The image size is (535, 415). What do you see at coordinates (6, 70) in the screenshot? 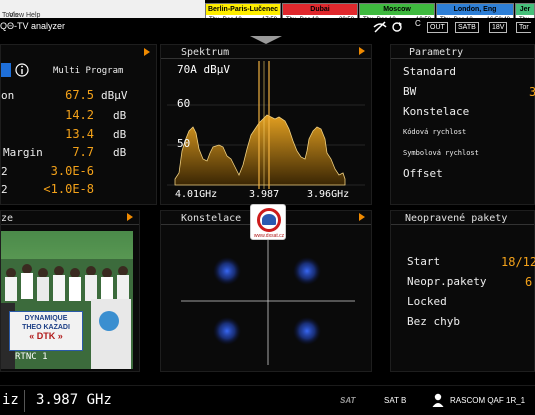
I see `tab-marker` at bounding box center [6, 70].